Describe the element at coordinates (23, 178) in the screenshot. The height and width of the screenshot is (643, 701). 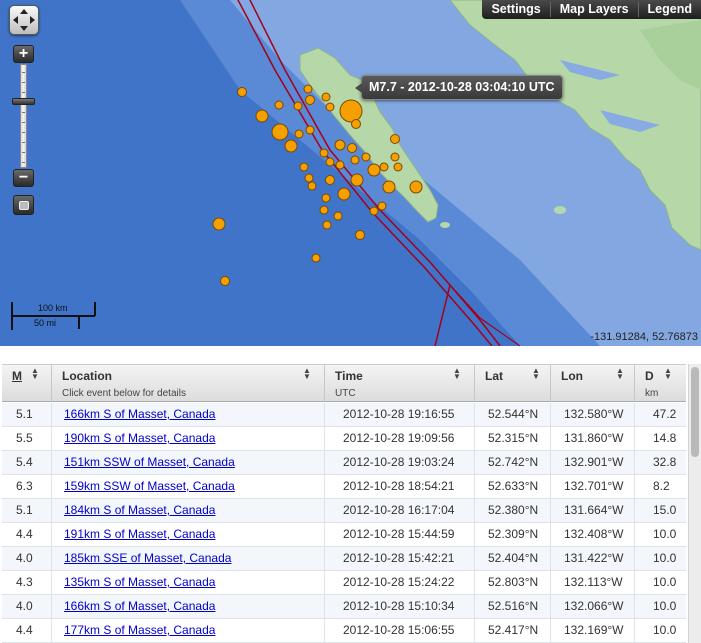
I see `zoom-out-button: −` at that location.